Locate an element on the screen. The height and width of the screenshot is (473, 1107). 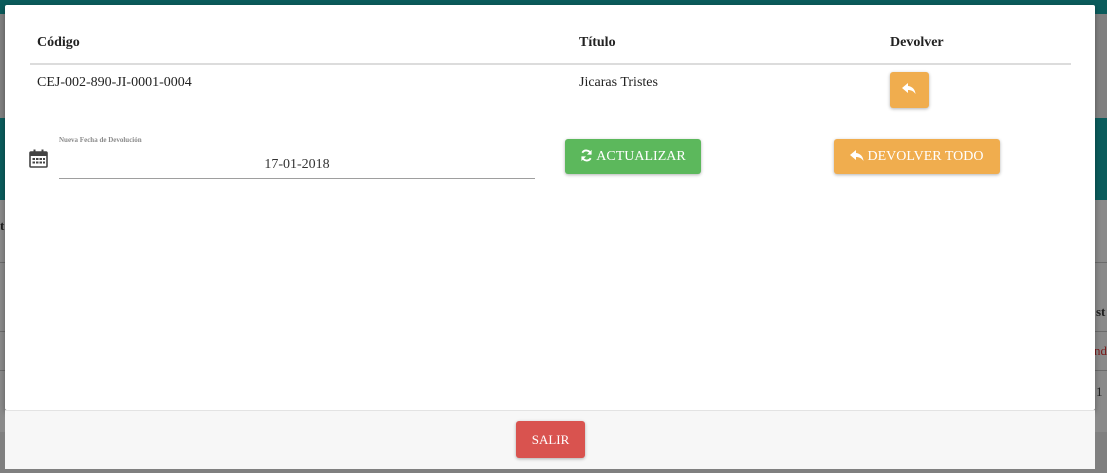
return-date-label: Nueva Fecha de Devolución is located at coordinates (100, 140).